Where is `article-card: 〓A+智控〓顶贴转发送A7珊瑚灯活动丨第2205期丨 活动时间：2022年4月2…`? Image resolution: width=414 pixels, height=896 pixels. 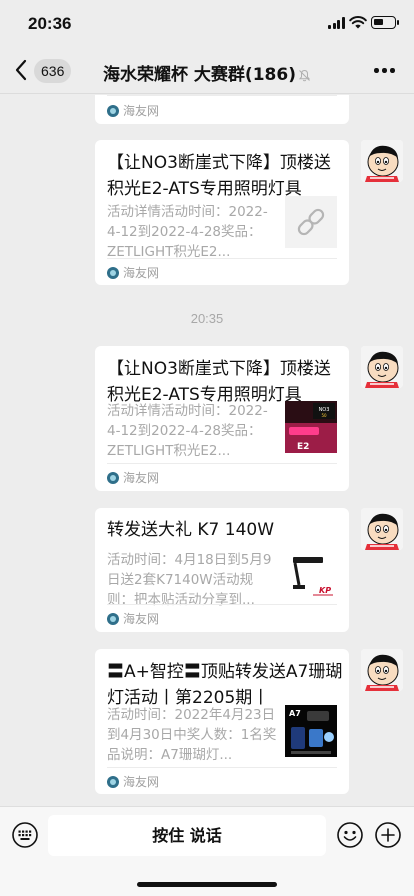 article-card: 〓A+智控〓顶贴转发送A7珊瑚灯活动丨第2205期丨 活动时间：2022年4月2… is located at coordinates (222, 721).